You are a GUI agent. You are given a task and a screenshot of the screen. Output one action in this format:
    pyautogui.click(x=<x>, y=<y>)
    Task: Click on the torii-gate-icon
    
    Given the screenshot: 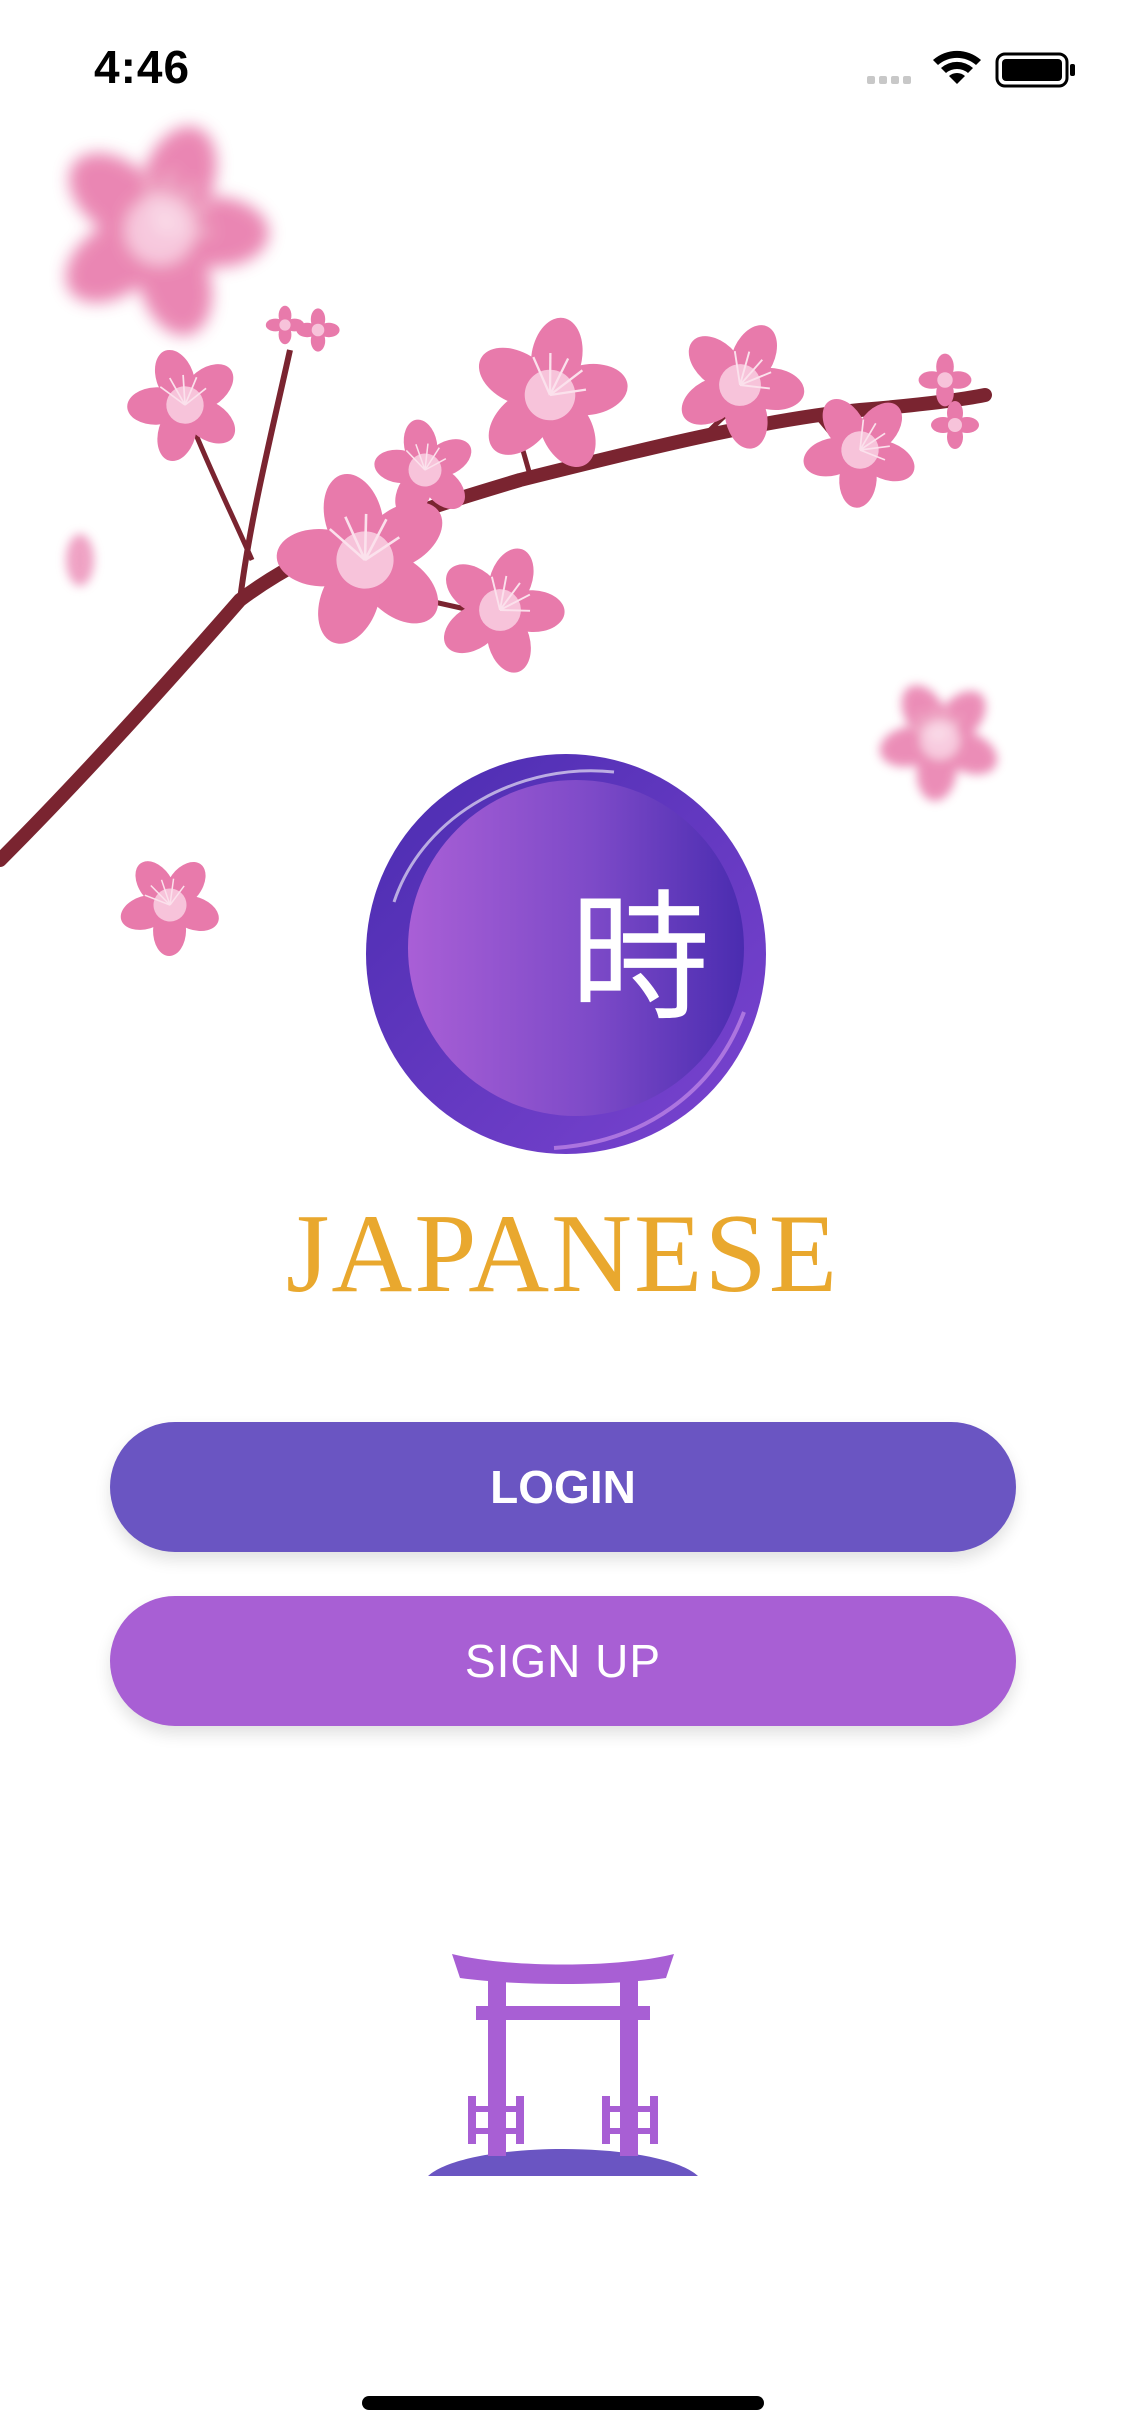 What is the action you would take?
    pyautogui.click(x=563, y=2065)
    